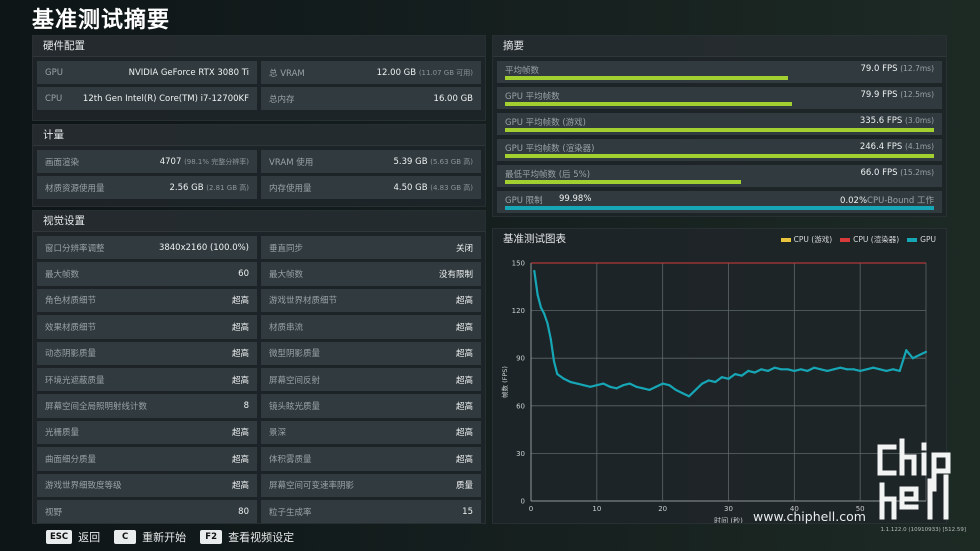 The image size is (980, 551). What do you see at coordinates (71, 301) in the screenshot?
I see `visual-setting-label: 角色材质细节` at bounding box center [71, 301].